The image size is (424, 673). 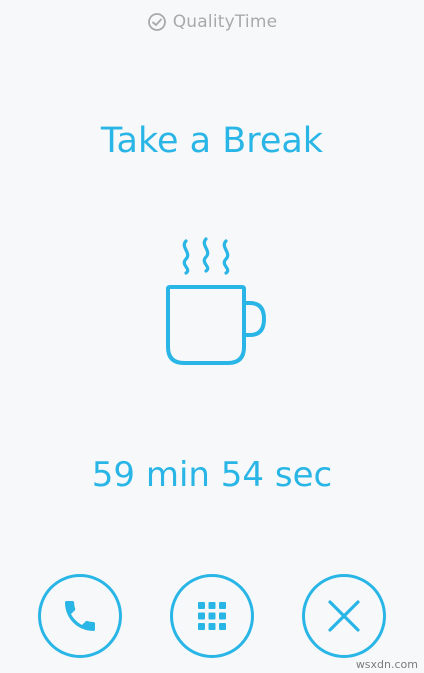 I want to click on call-button, so click(x=80, y=616).